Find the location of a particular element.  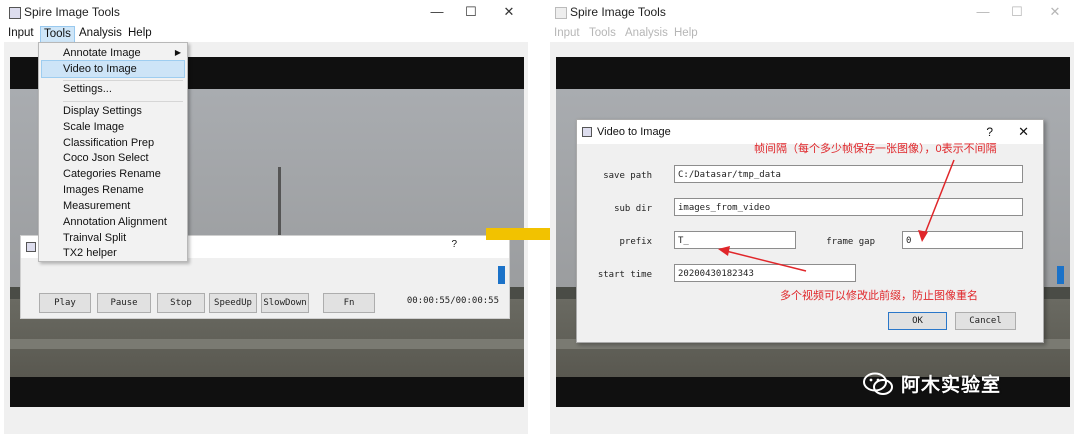

minimize-icon: — is located at coordinates (437, 12).